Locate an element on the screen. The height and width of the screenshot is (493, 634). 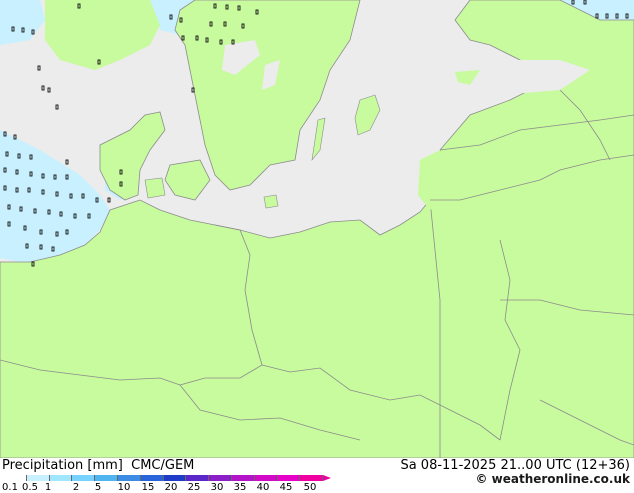
colorbar-tick: 40 is located at coordinates (263, 487).